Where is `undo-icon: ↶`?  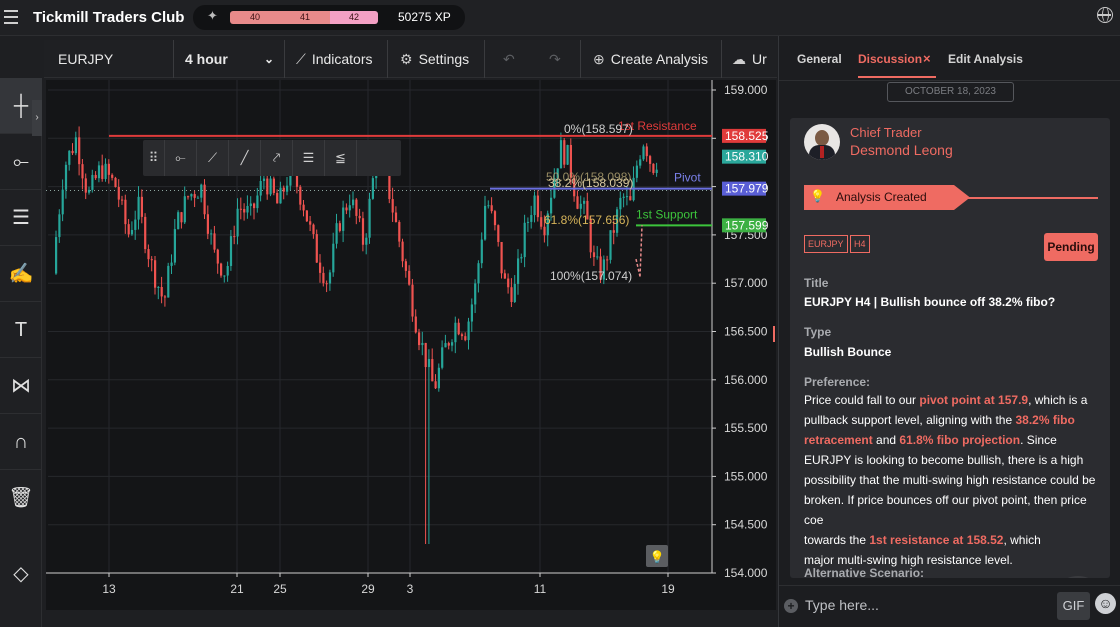
undo-icon: ↶ is located at coordinates (509, 59).